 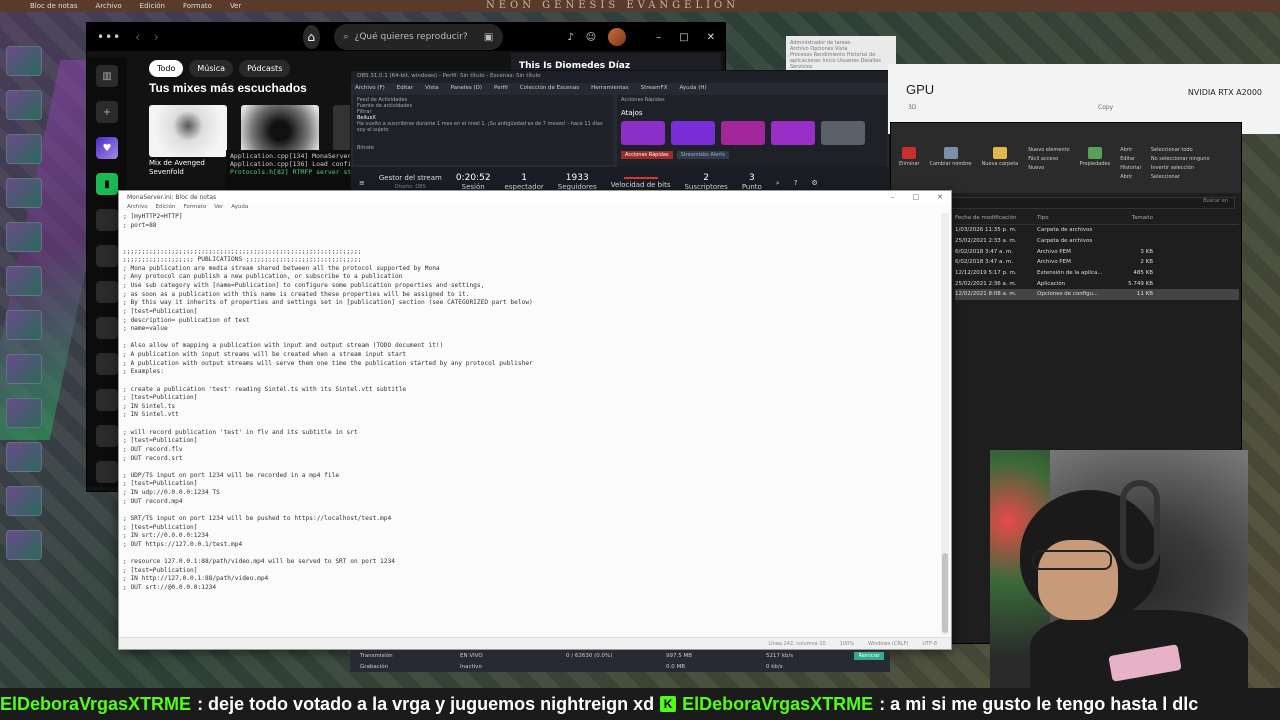 I want to click on obs-menu-item: Ayuda (H), so click(x=692, y=89).